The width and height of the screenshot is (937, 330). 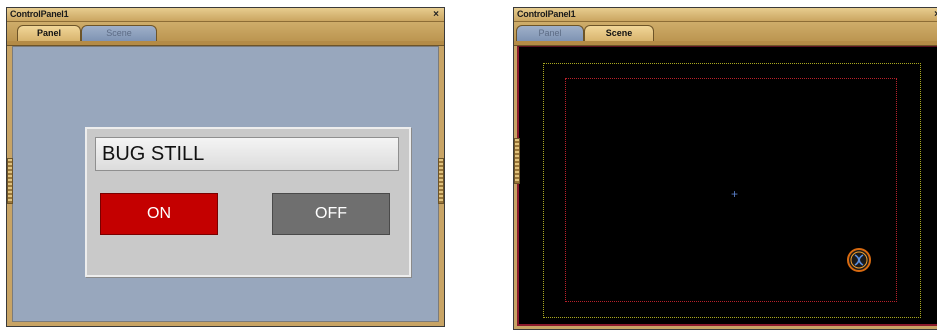 I want to click on right-resize-handle, so click(x=441, y=181).